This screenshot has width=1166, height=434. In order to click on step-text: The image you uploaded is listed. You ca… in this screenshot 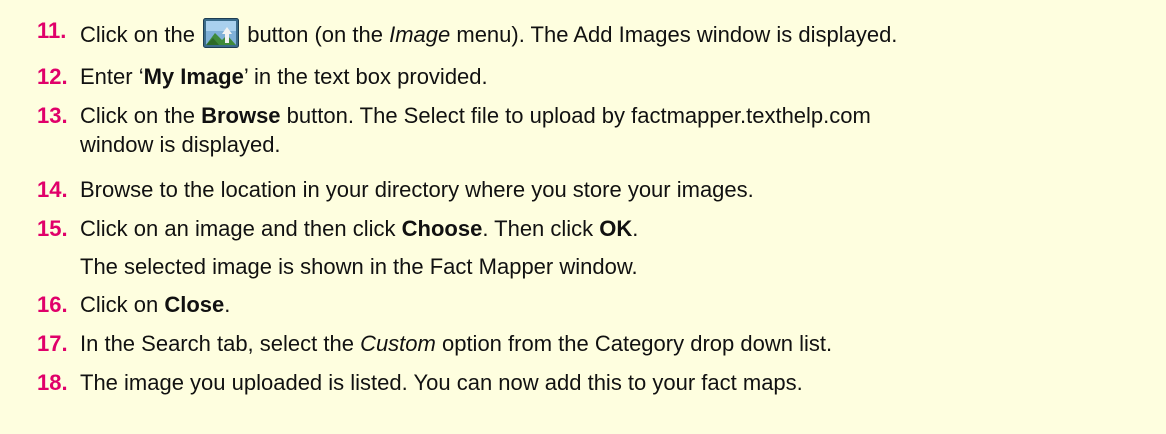, I will do `click(441, 382)`.